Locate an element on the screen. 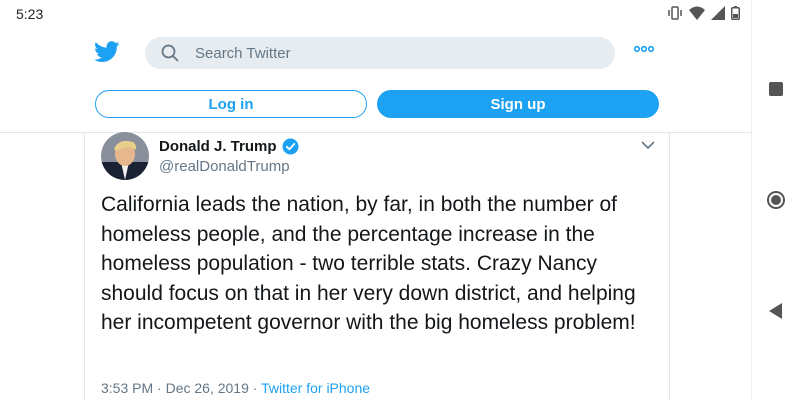  back-nav-icon is located at coordinates (775, 311).